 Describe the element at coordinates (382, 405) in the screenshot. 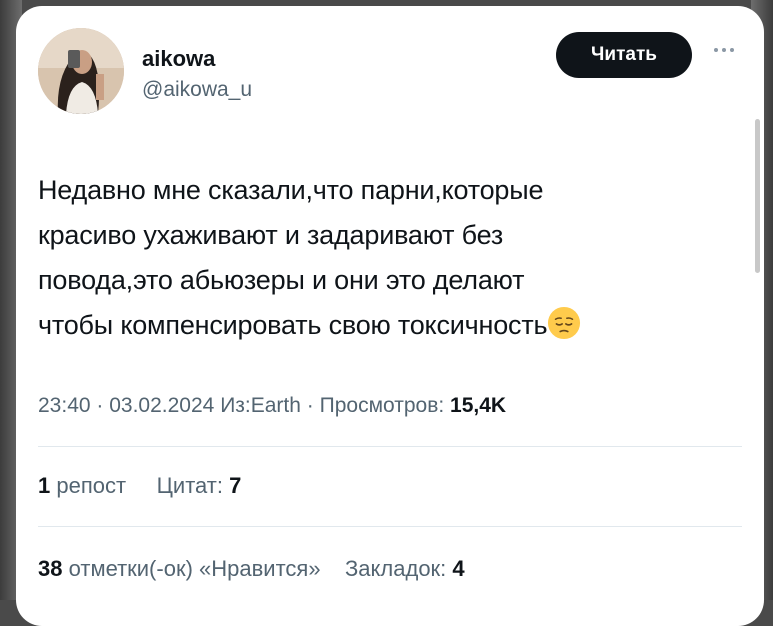

I see `views-label: Просмотров:` at that location.